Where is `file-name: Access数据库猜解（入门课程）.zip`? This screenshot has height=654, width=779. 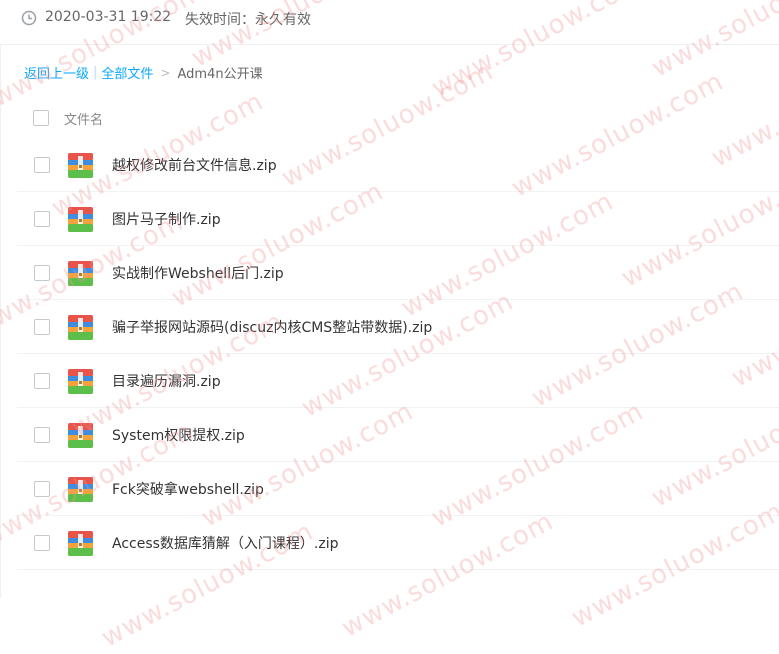 file-name: Access数据库猜解（入门课程）.zip is located at coordinates (225, 543).